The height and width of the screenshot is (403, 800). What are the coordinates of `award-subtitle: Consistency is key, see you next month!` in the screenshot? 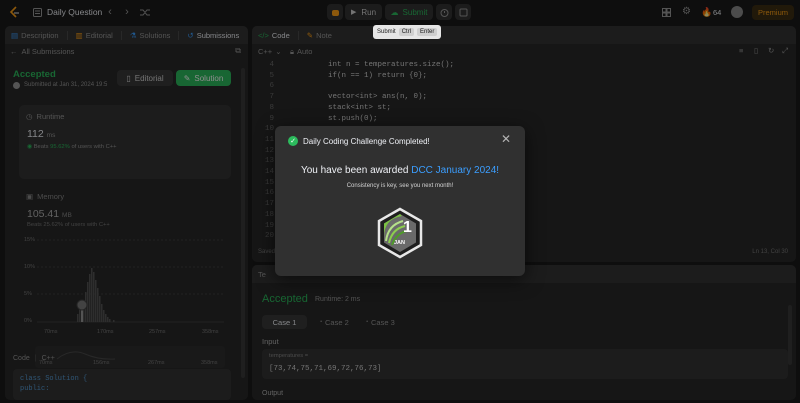 It's located at (400, 186).